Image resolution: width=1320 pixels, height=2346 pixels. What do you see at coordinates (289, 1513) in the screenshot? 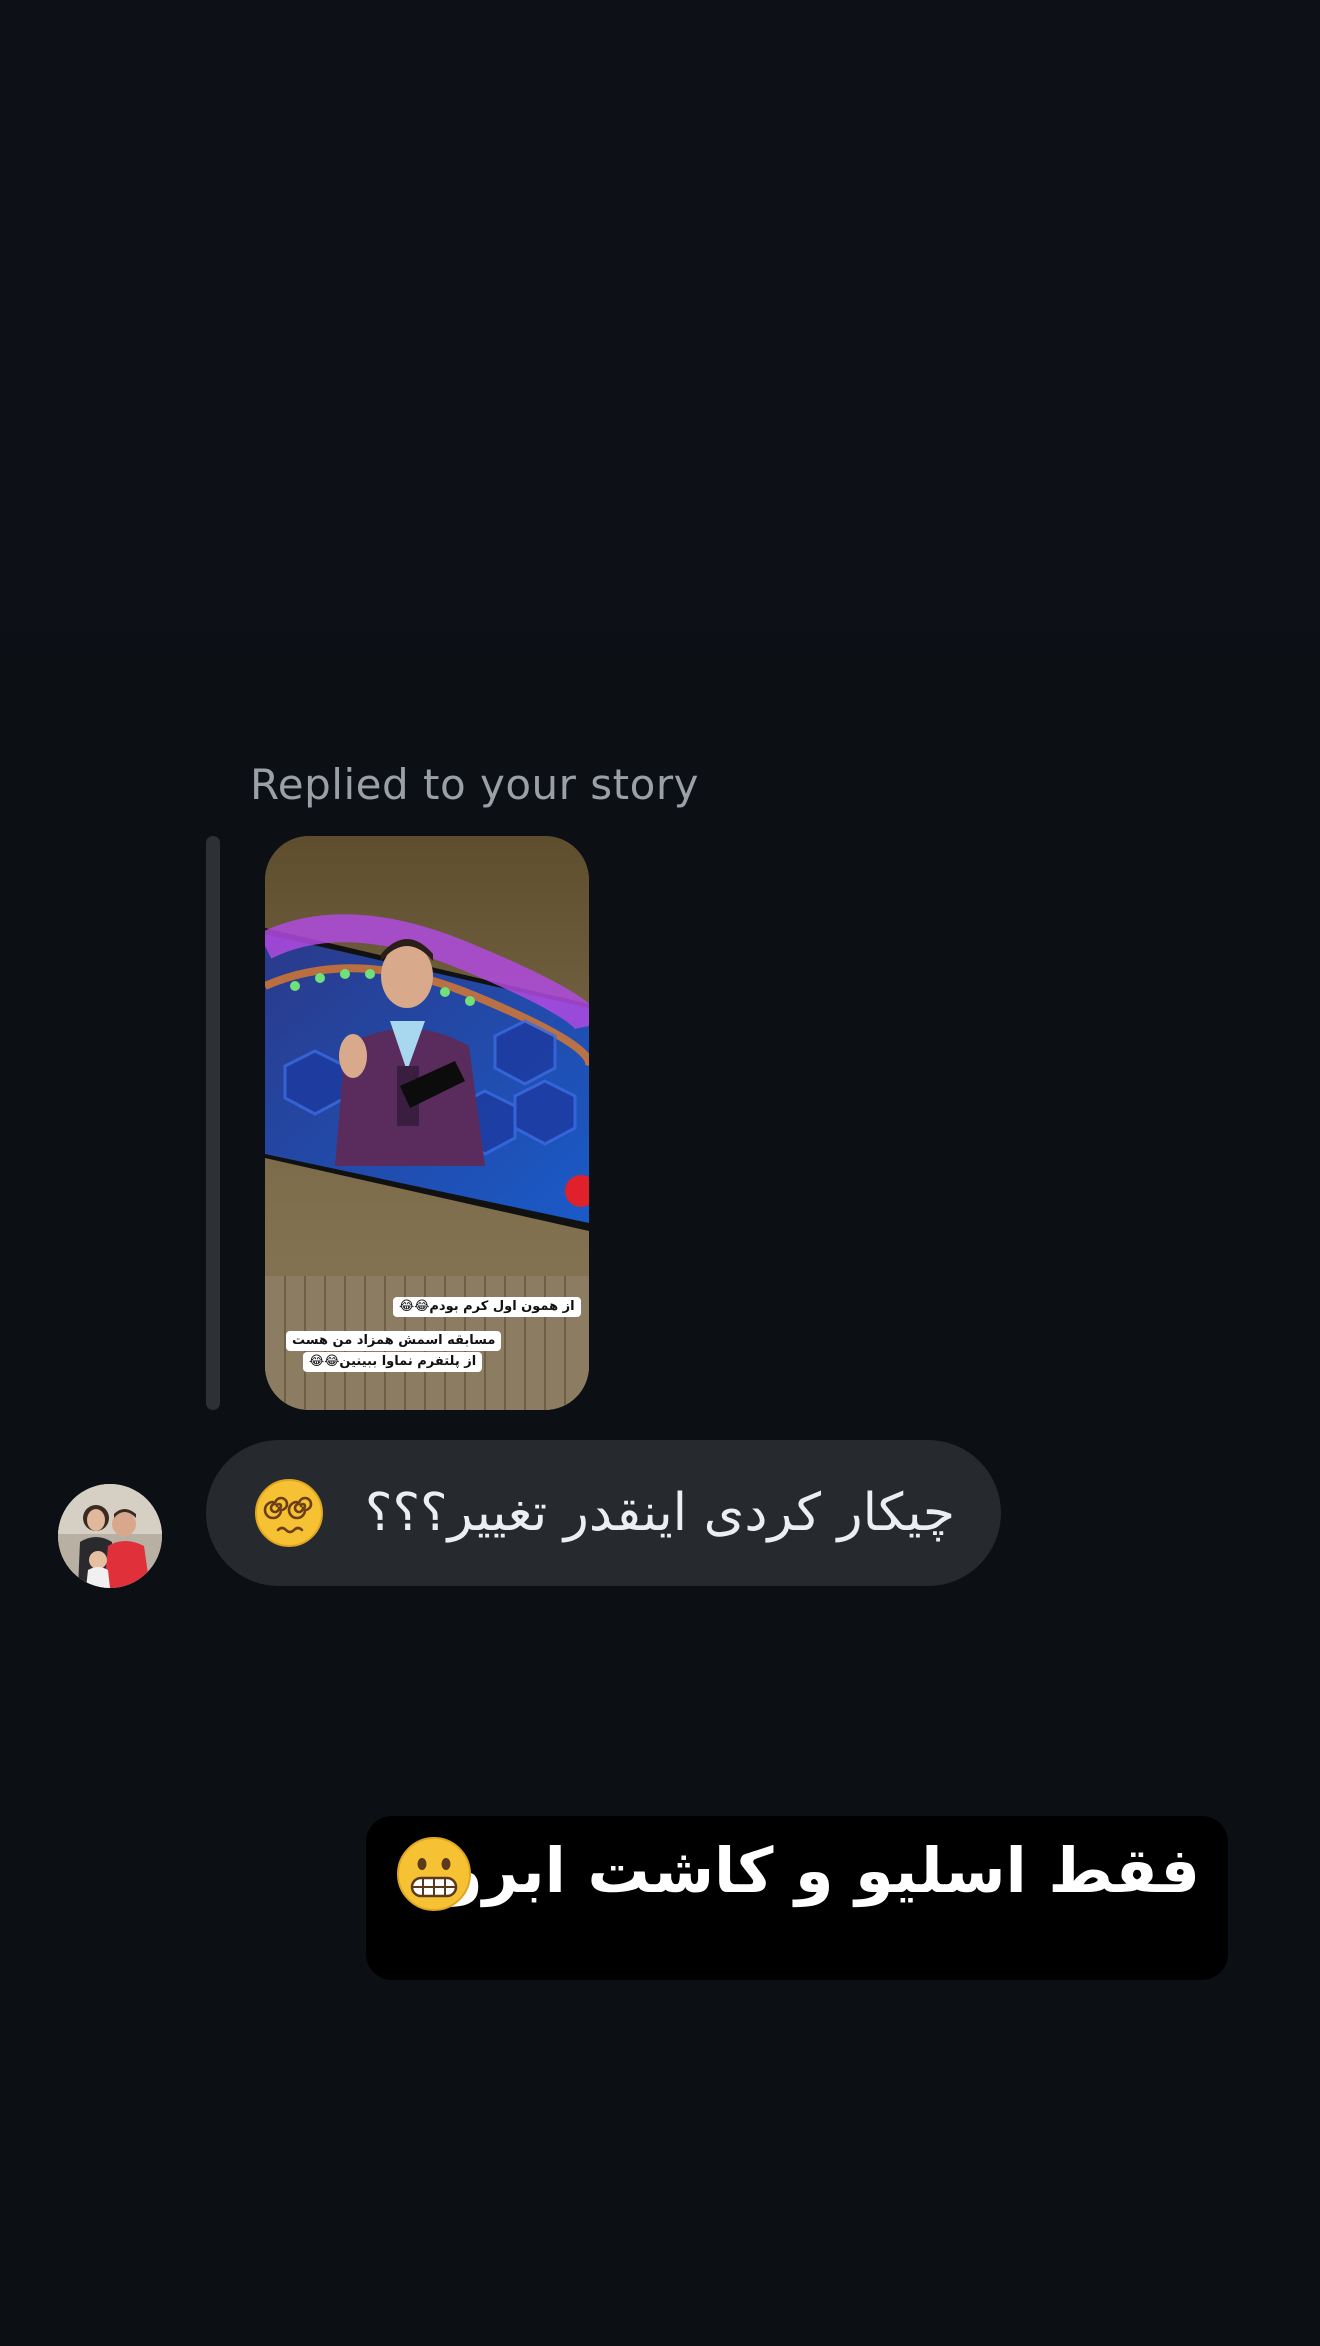
I see `face-with-spiral-eyes-icon` at bounding box center [289, 1513].